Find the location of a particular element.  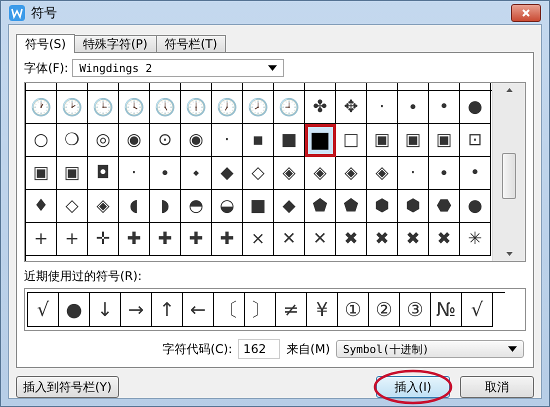

close-button is located at coordinates (526, 13).